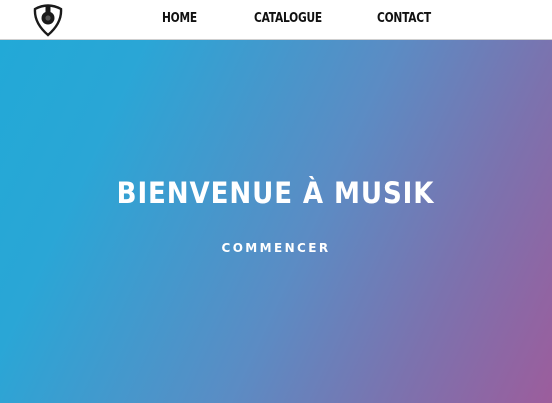 Image resolution: width=552 pixels, height=403 pixels. Describe the element at coordinates (179, 20) in the screenshot. I see `nav-home: HOME` at that location.